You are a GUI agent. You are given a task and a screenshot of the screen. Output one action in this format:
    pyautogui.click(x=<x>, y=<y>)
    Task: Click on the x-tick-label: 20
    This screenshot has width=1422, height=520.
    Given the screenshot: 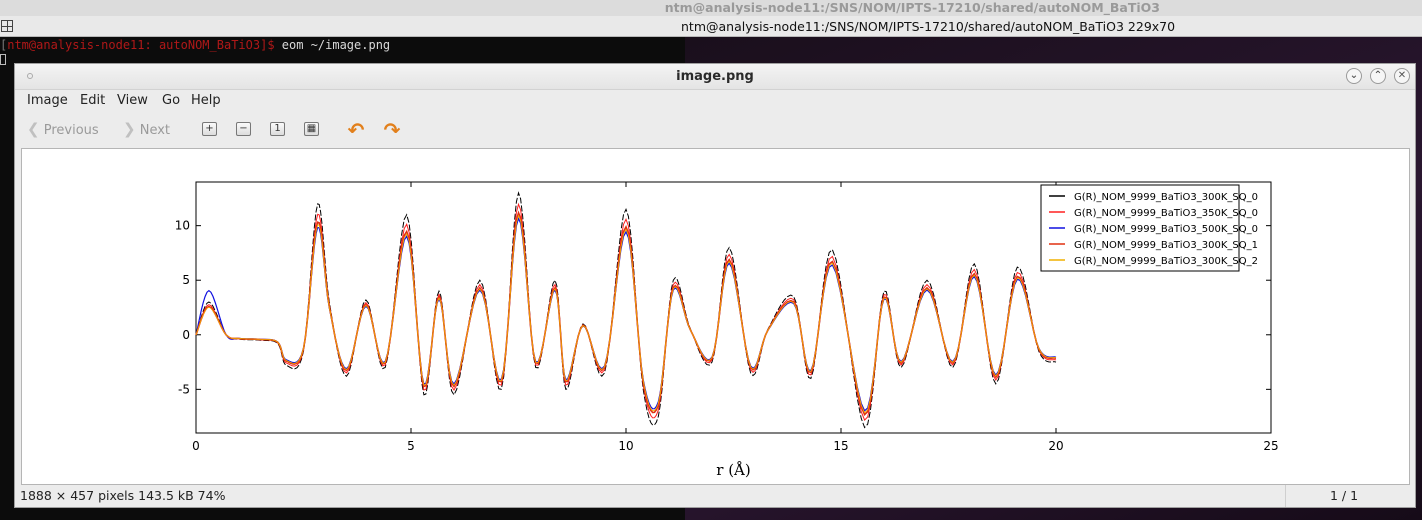 What is the action you would take?
    pyautogui.click(x=1055, y=446)
    